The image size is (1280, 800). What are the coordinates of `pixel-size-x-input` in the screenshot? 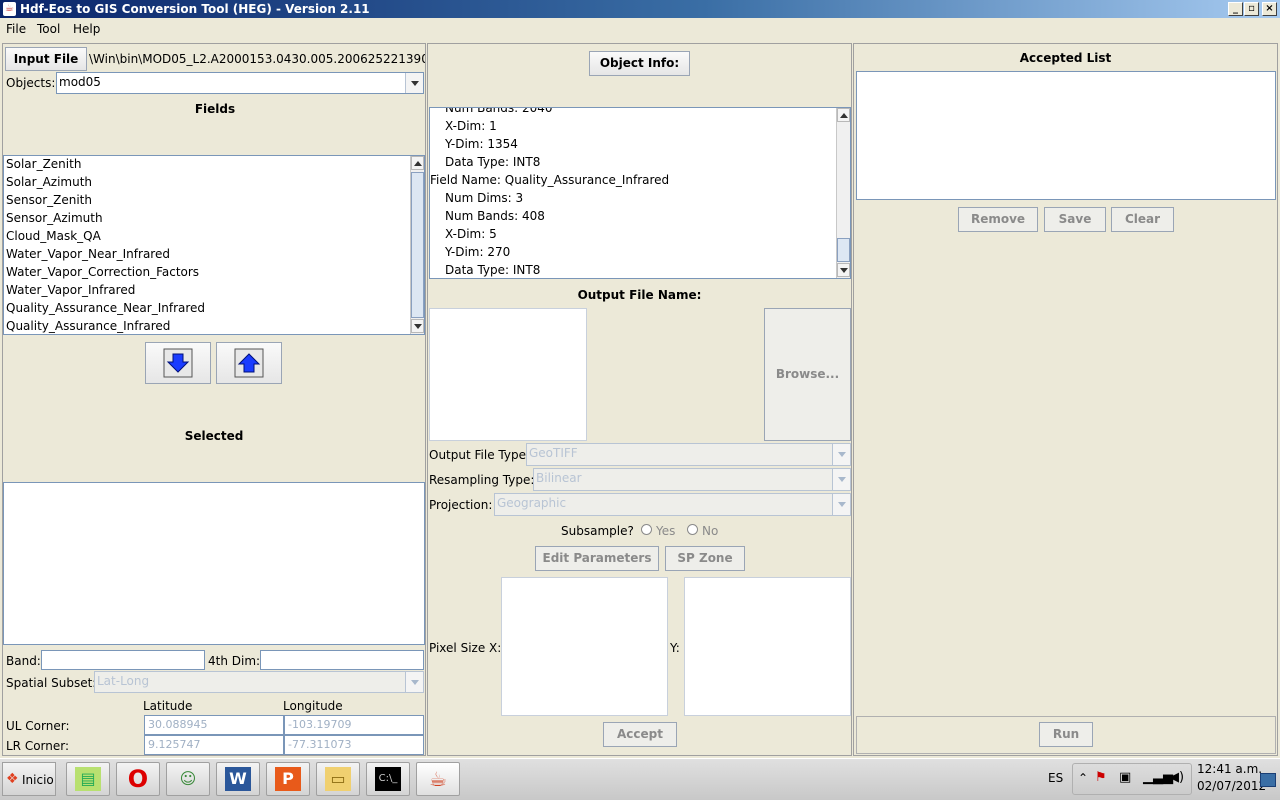 It's located at (584, 646).